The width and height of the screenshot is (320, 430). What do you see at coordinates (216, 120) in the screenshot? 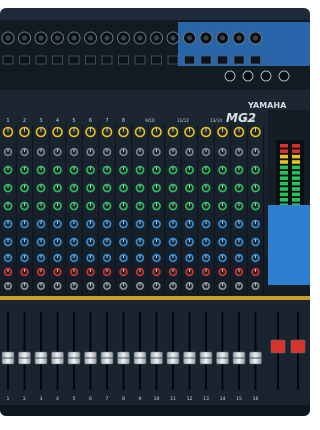
I see `stereo-channel-number: 13/14` at bounding box center [216, 120].